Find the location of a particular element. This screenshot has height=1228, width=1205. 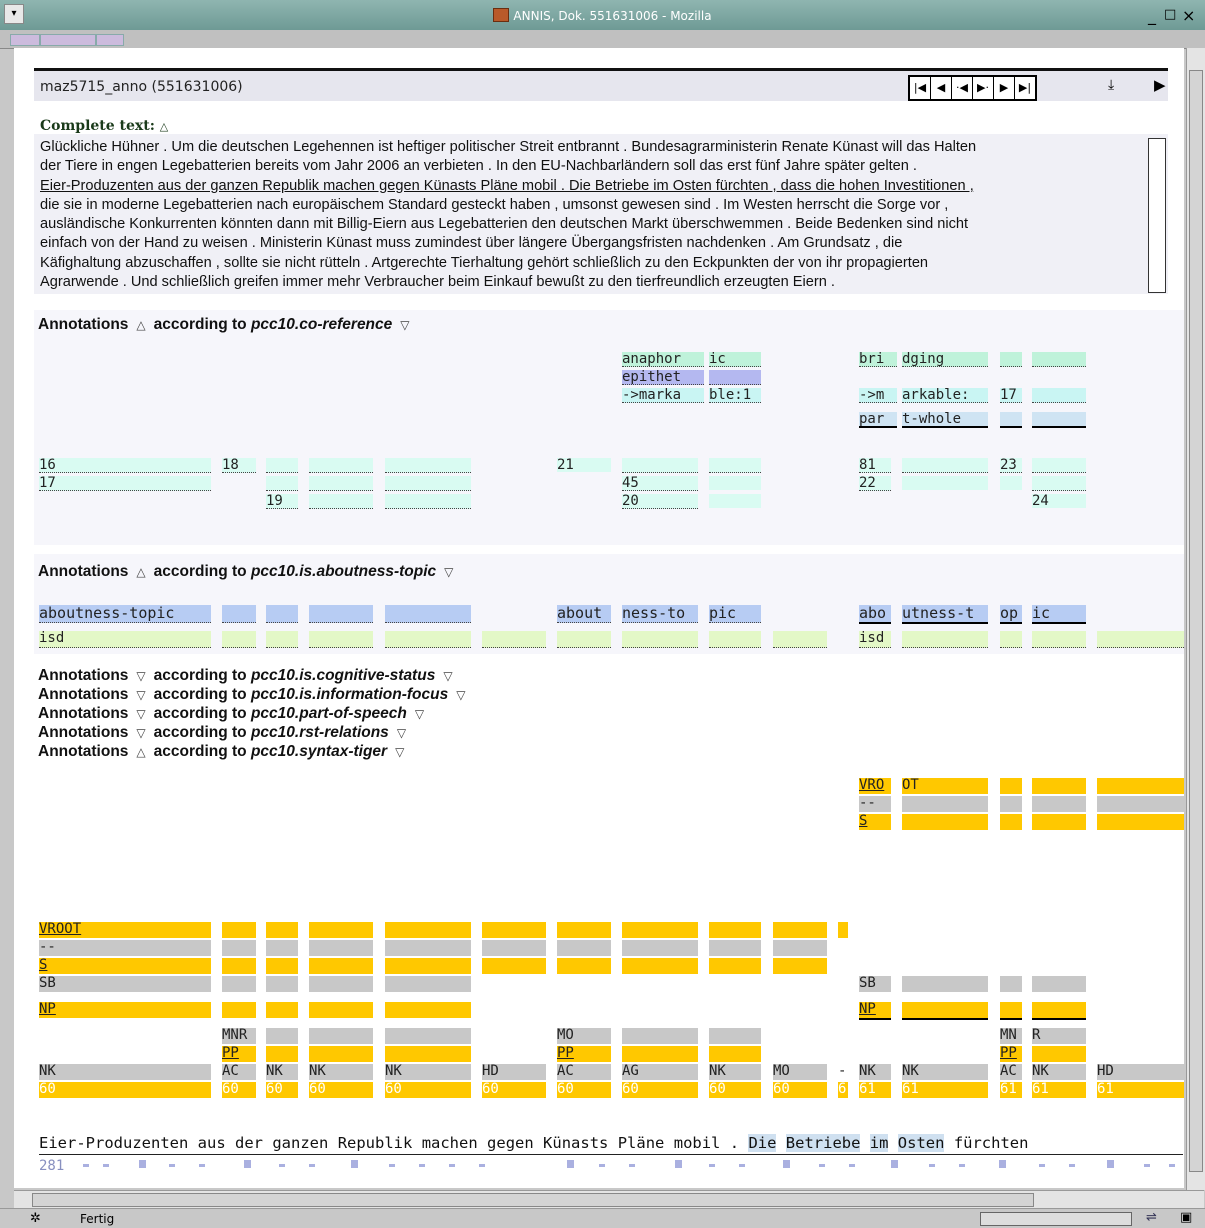

coref-label: dging is located at coordinates (945, 359).